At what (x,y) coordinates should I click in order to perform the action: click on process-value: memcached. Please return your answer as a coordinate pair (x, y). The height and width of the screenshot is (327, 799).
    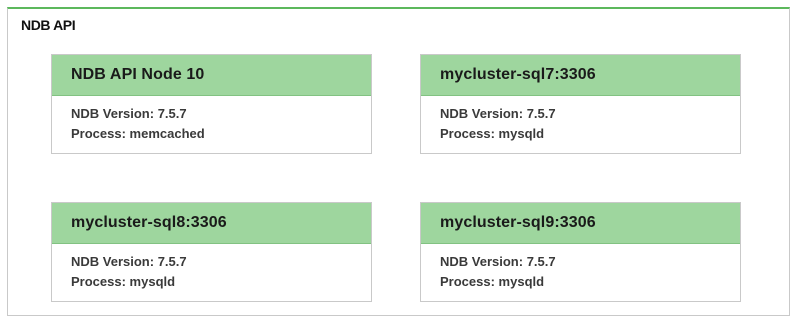
    Looking at the image, I should click on (167, 133).